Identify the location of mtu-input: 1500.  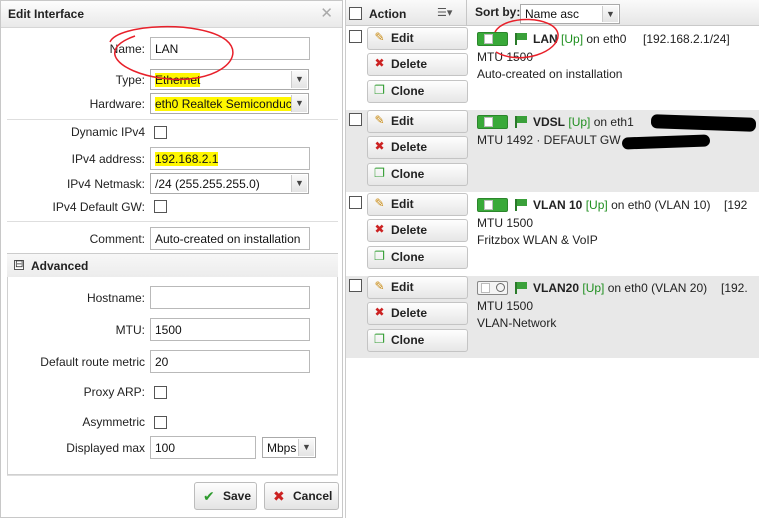
(230, 329).